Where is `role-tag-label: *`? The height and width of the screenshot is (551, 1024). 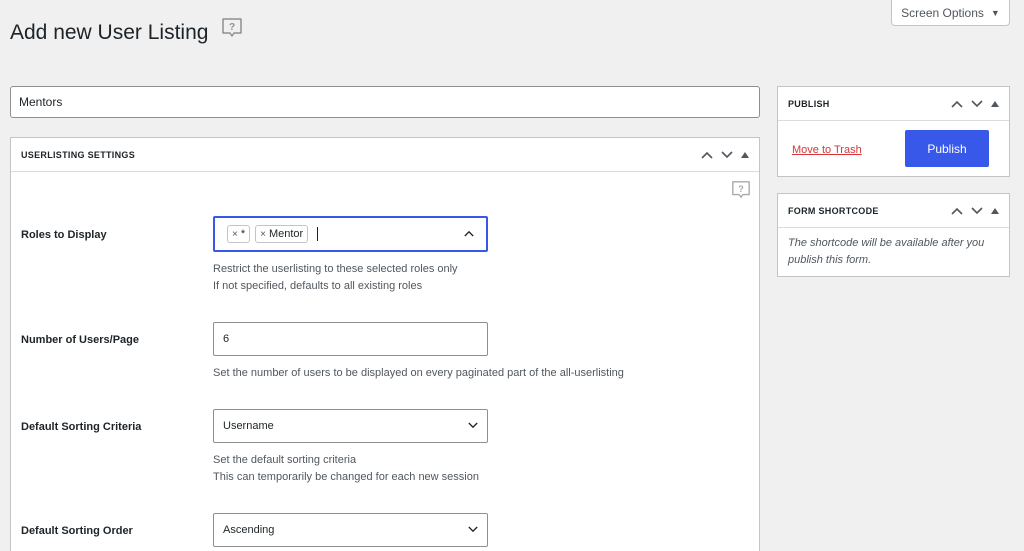 role-tag-label: * is located at coordinates (243, 234).